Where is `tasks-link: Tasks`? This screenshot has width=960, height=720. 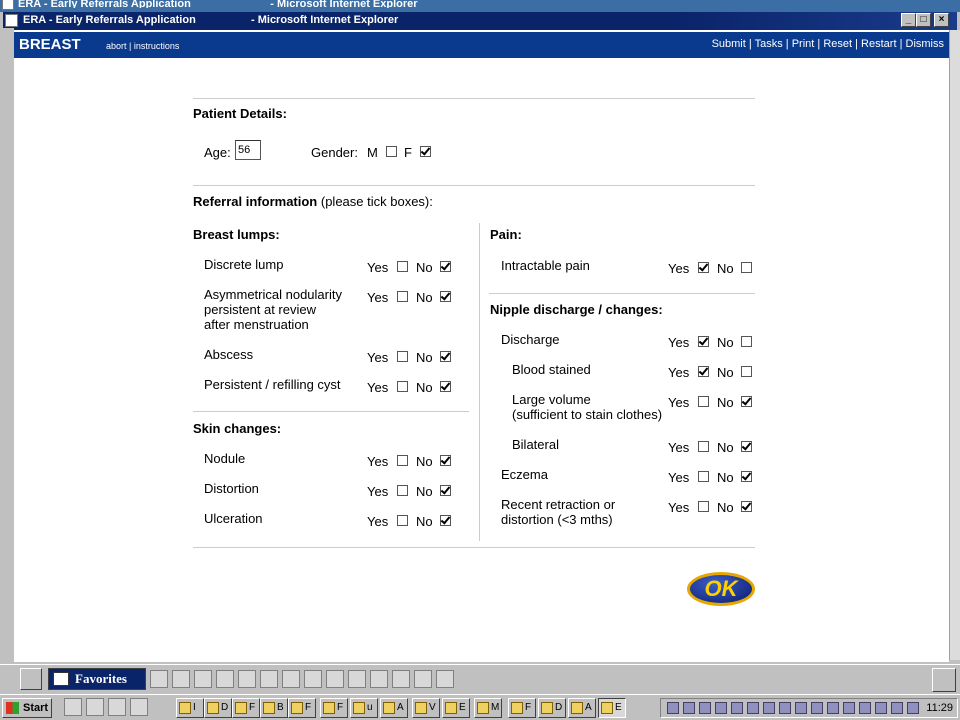
tasks-link: Tasks is located at coordinates (769, 44).